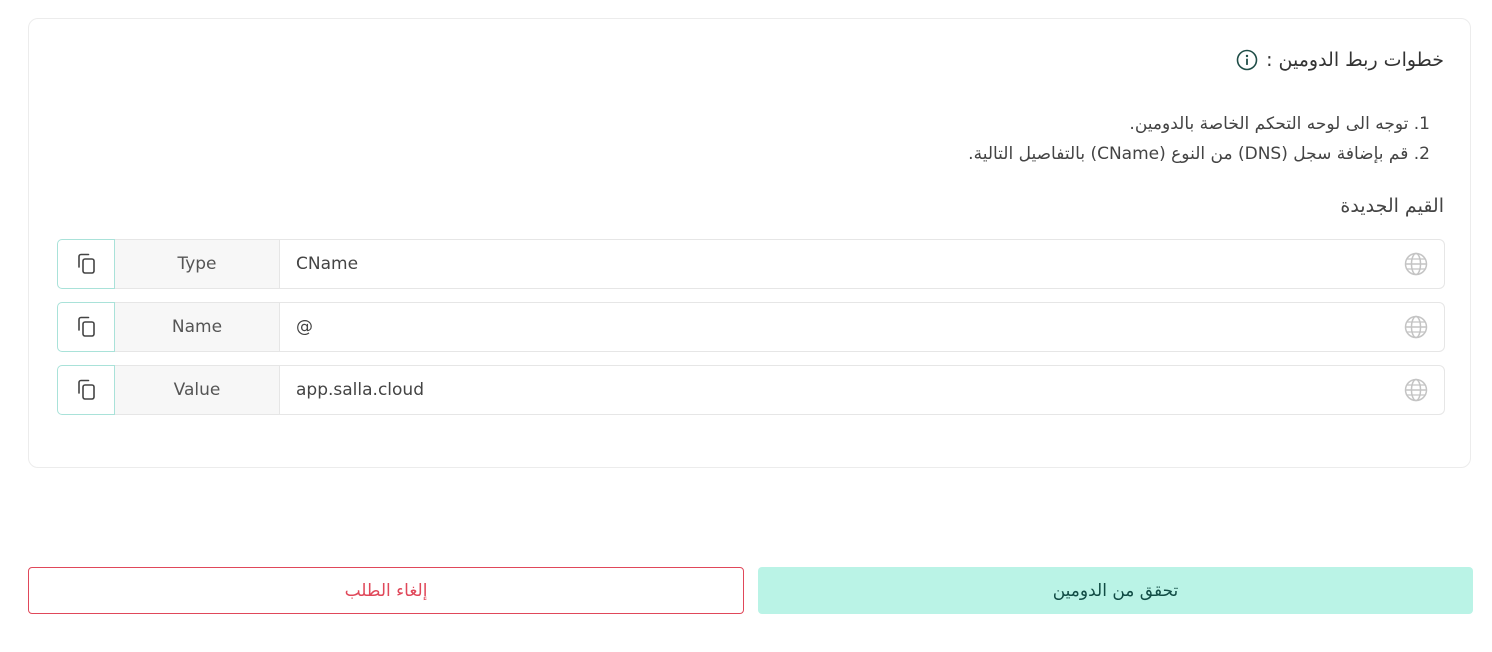  I want to click on record-value: app.salla.cloud, so click(360, 390).